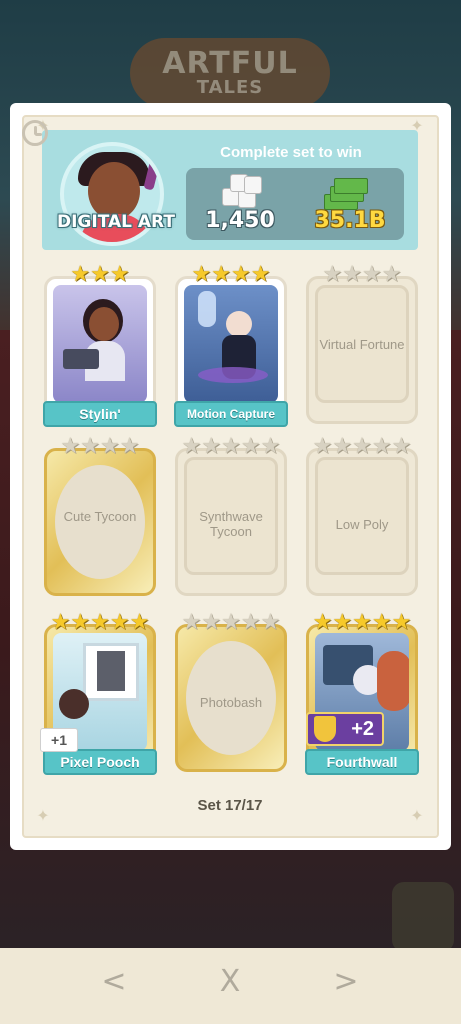 The image size is (461, 1024). Describe the element at coordinates (100, 414) in the screenshot. I see `sticker-name-banner: Stylin'` at that location.